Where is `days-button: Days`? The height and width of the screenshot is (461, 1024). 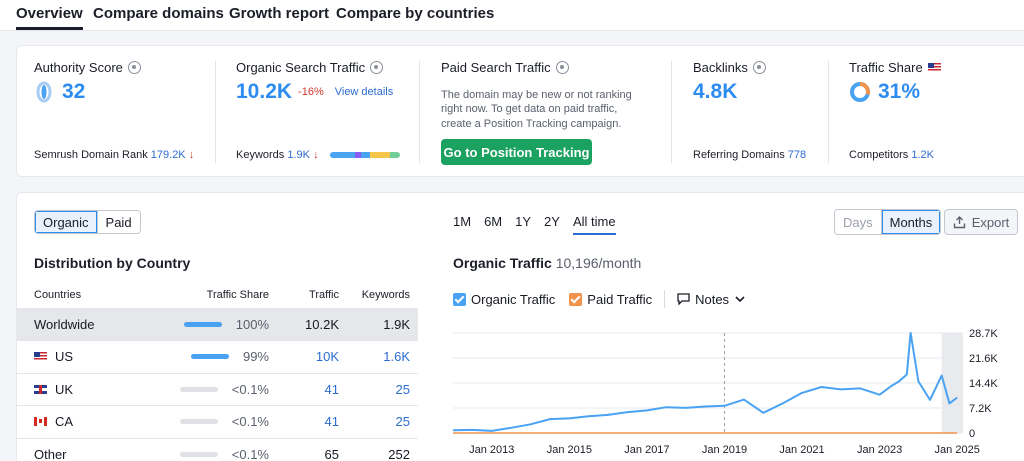 days-button: Days is located at coordinates (858, 222).